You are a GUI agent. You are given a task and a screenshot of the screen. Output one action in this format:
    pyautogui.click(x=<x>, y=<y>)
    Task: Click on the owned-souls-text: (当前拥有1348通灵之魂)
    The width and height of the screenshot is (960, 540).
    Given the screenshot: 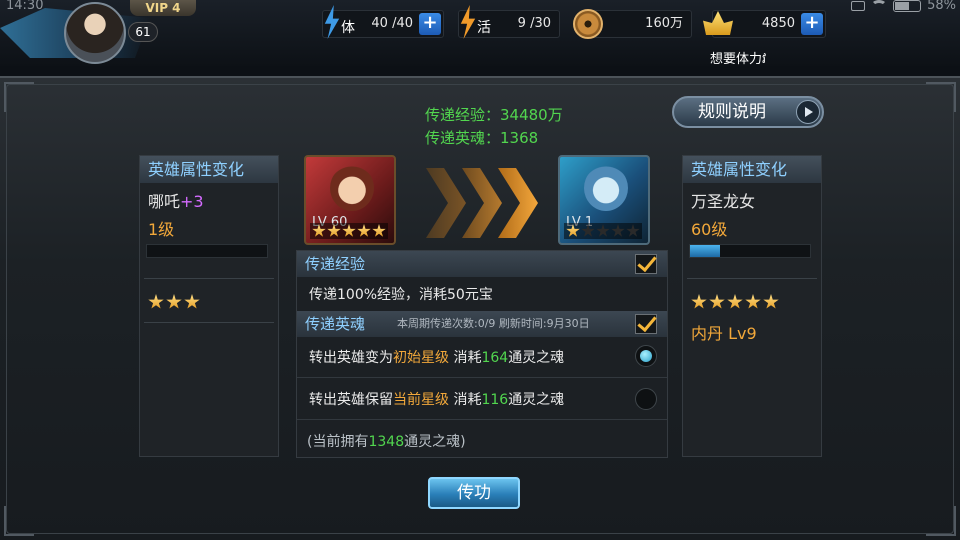 What is the action you would take?
    pyautogui.click(x=386, y=441)
    